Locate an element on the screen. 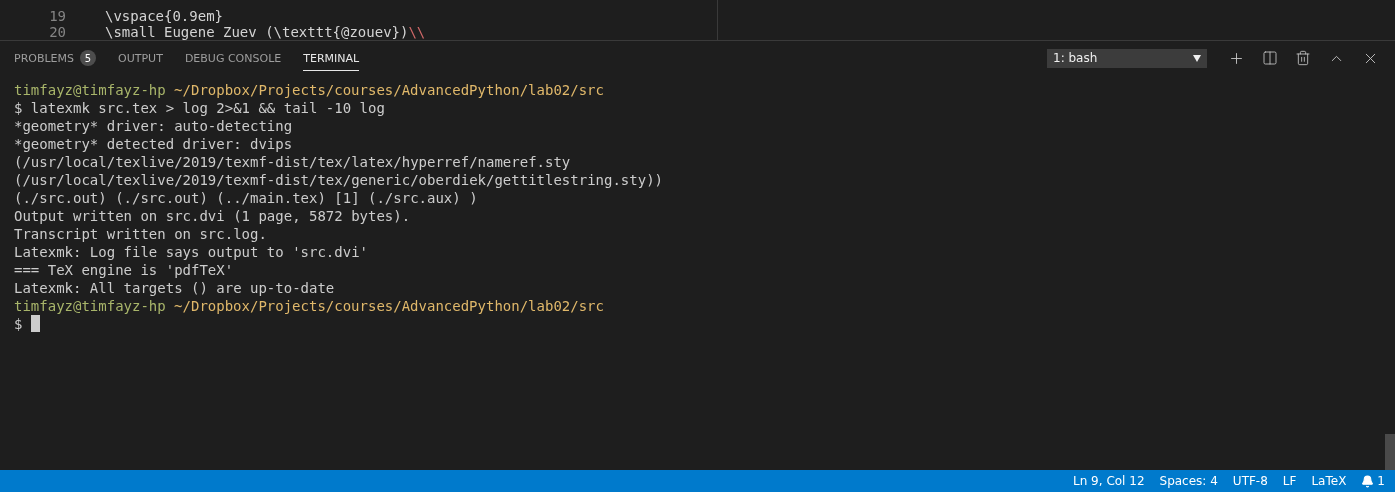 The width and height of the screenshot is (1395, 492). terminal-line: Output written on src.dvi (1 page, 5872 bytes). is located at coordinates (212, 216).